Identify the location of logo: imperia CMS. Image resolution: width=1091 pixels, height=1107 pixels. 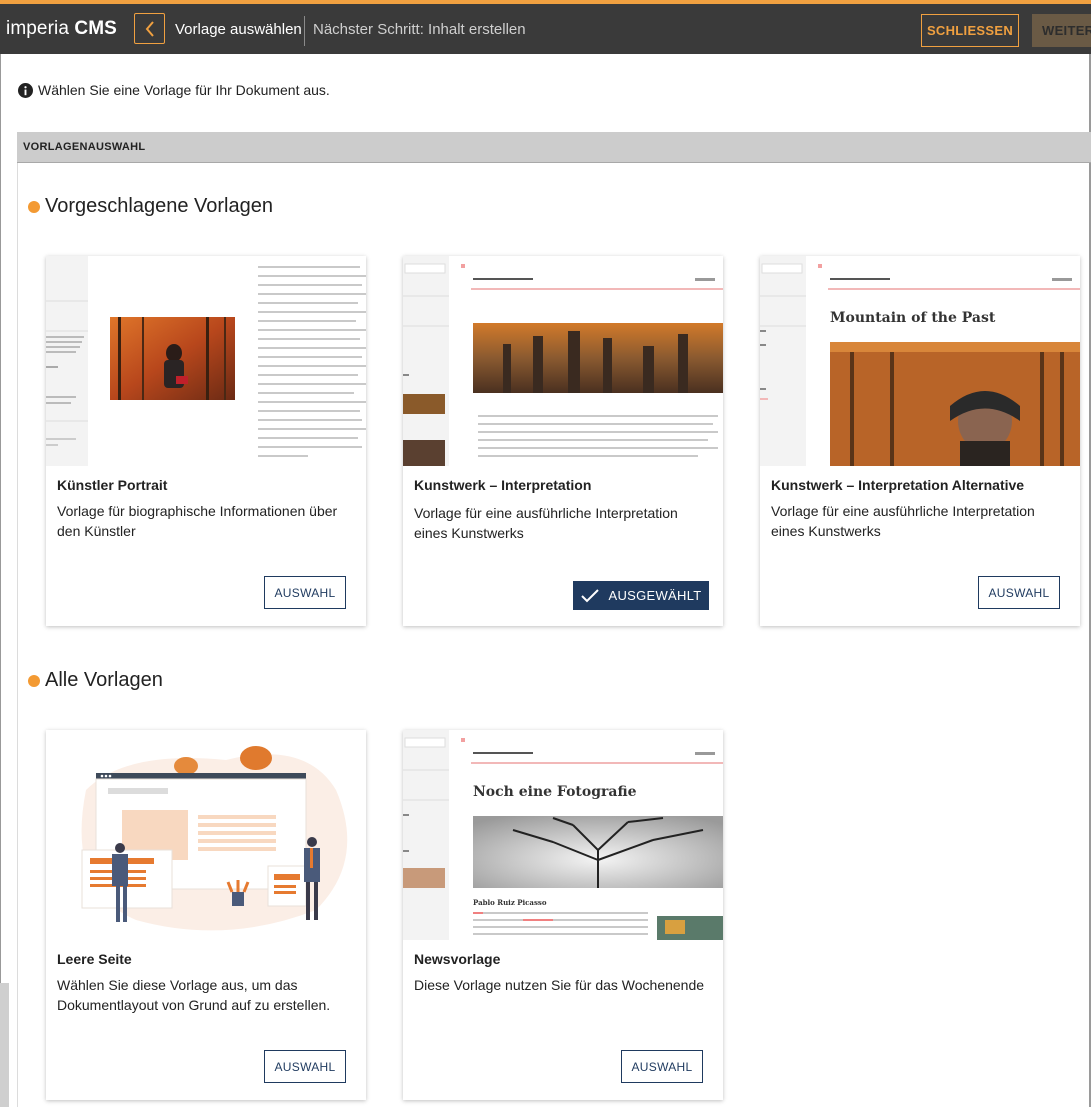
(61, 29).